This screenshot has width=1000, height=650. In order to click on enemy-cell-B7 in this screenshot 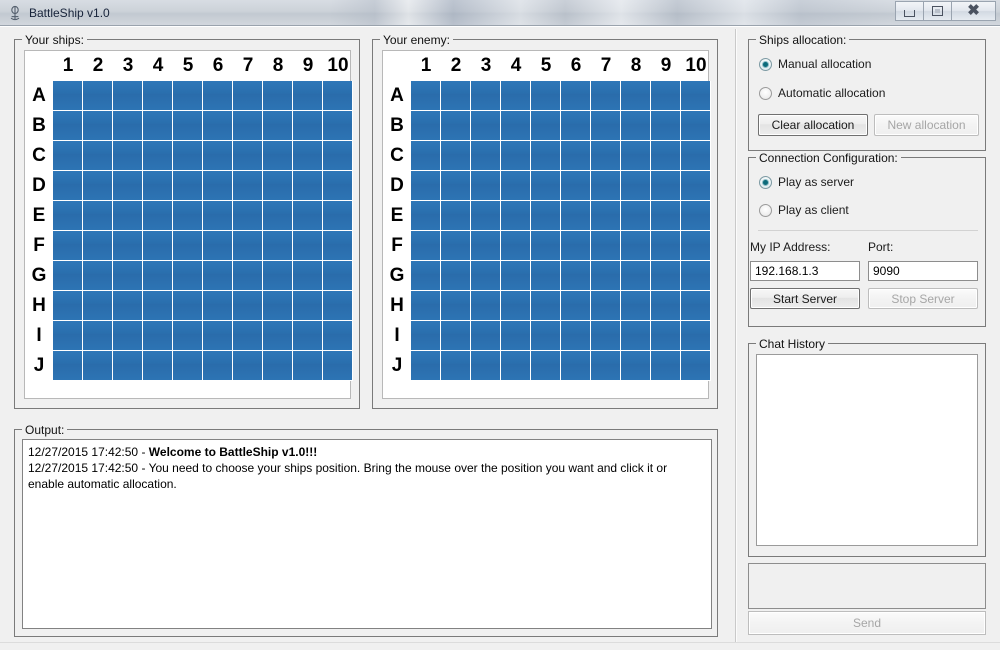, I will do `click(606, 126)`.